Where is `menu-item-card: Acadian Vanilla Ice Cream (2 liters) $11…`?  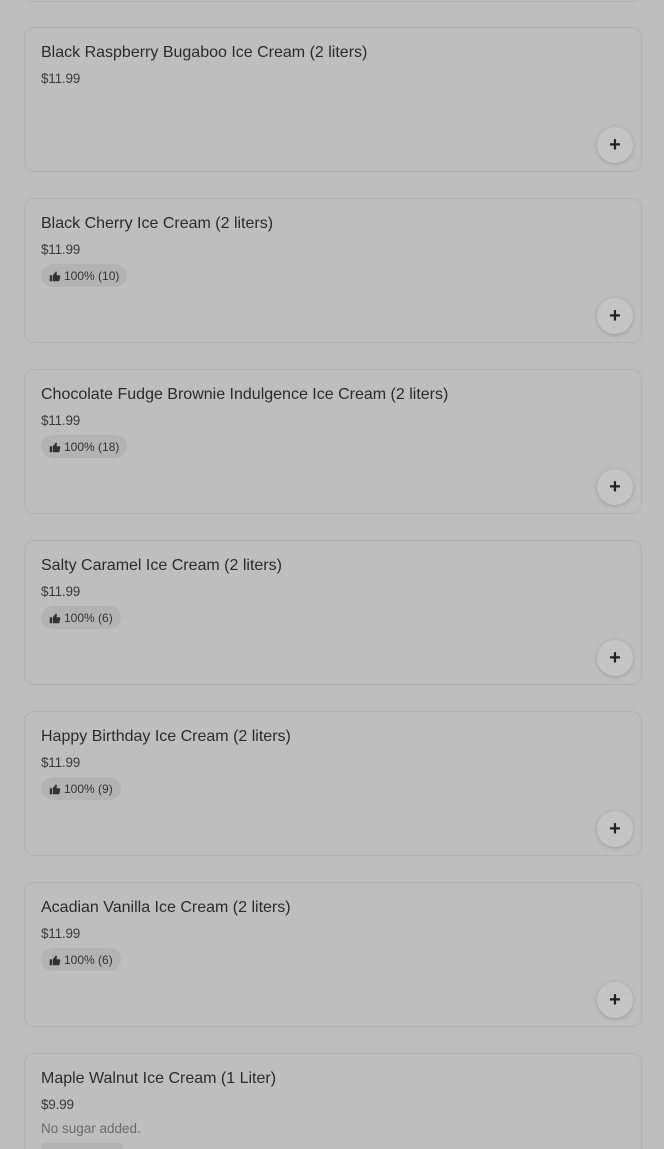
menu-item-card: Acadian Vanilla Ice Cream (2 liters) $11… is located at coordinates (333, 954).